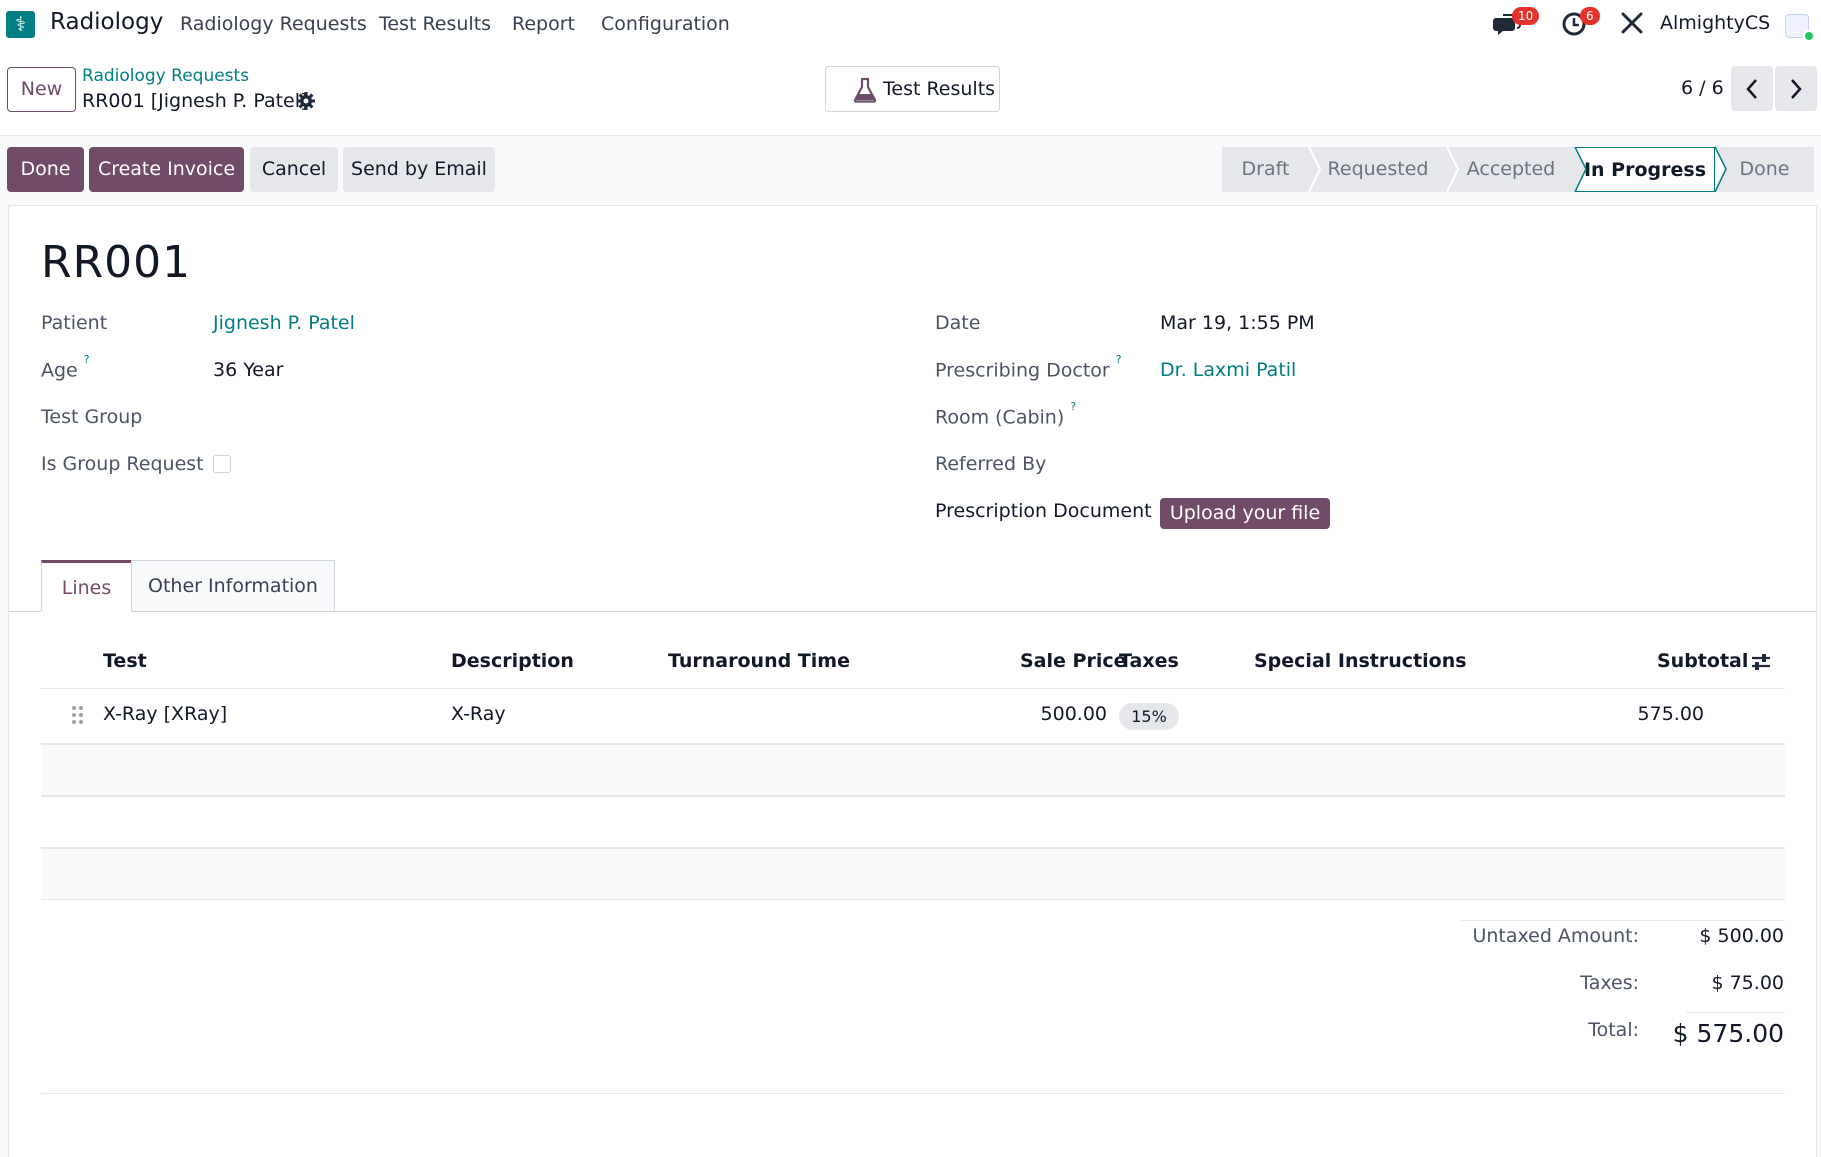 This screenshot has width=1821, height=1157. I want to click on create-invoice-button: Create Invoice, so click(166, 169).